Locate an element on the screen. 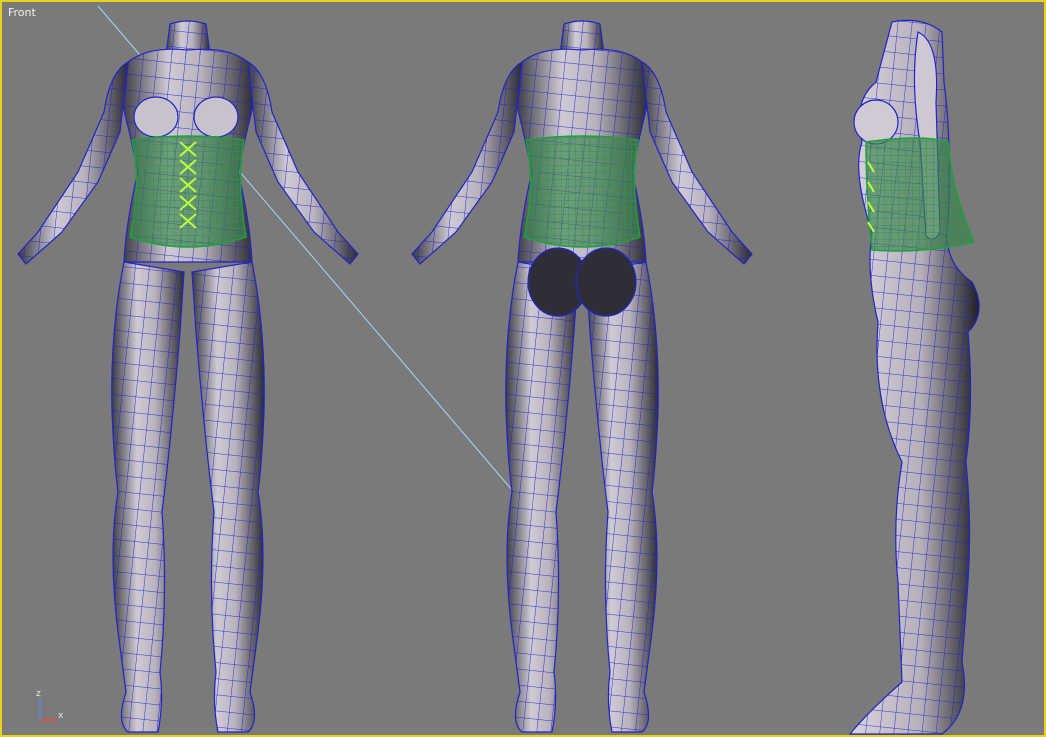 The image size is (1046, 737). axis-gizmo: z x is located at coordinates (50, 705).